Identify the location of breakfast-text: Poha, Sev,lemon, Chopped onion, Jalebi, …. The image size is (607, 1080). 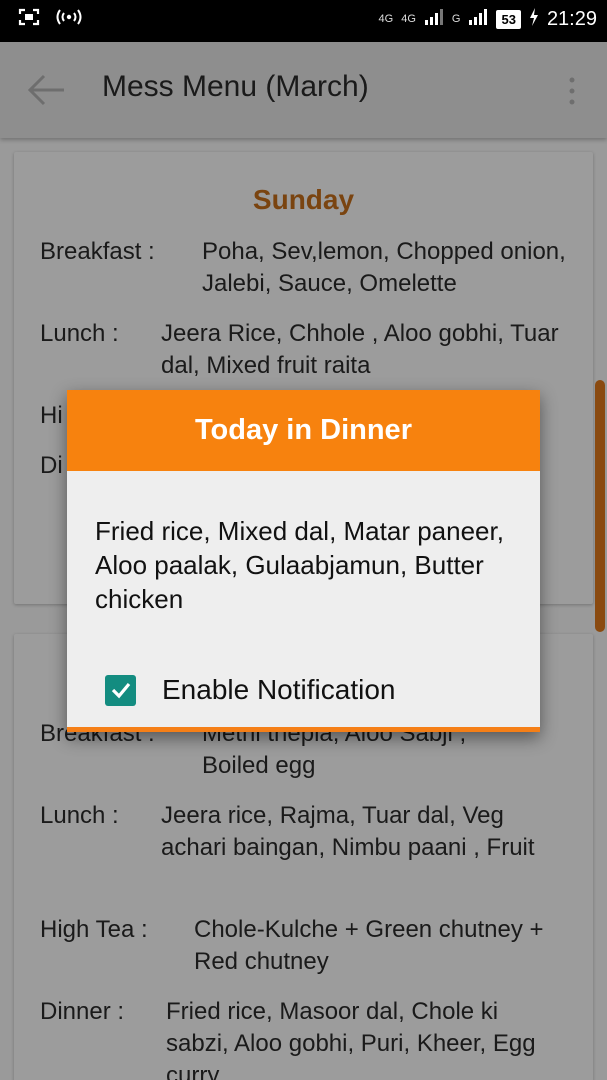
(384, 267).